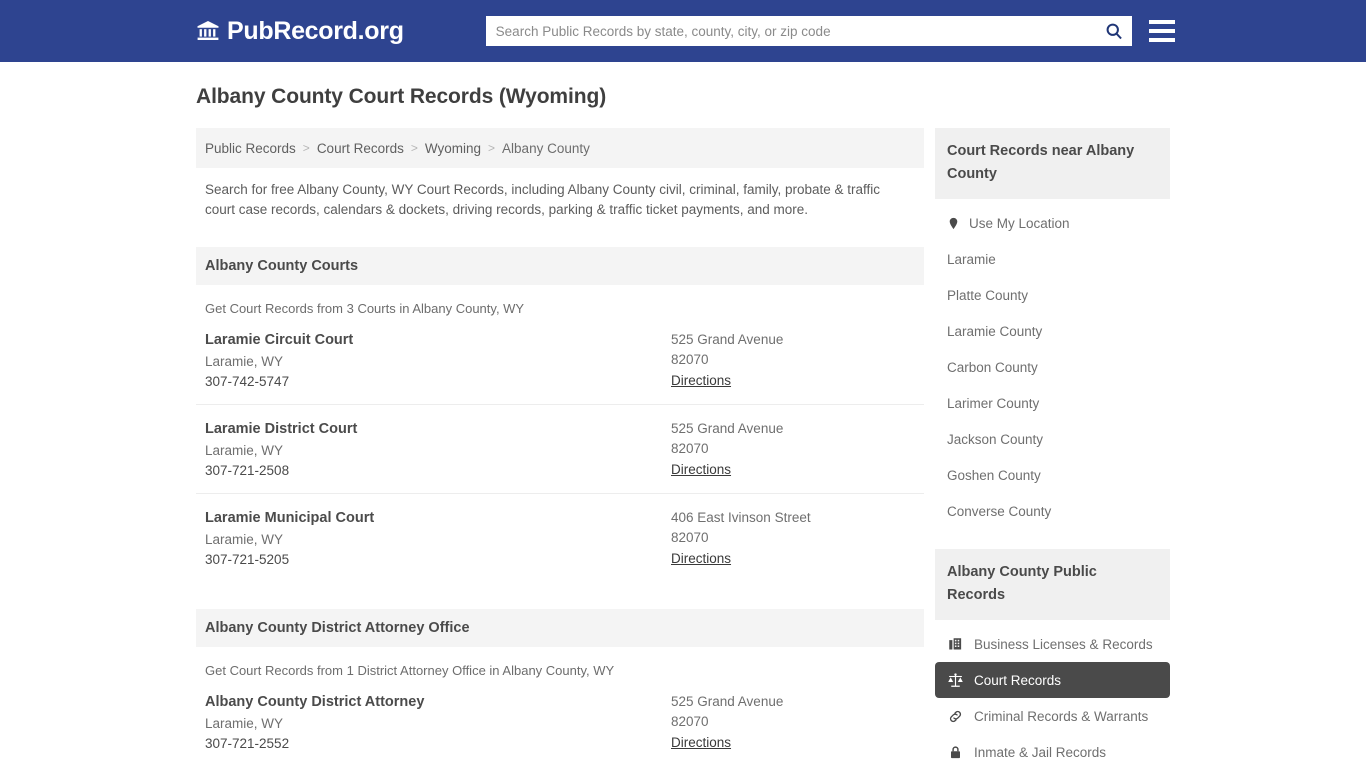 This screenshot has width=1366, height=768. Describe the element at coordinates (1018, 680) in the screenshot. I see `sidebar-item-label: Court Records` at that location.